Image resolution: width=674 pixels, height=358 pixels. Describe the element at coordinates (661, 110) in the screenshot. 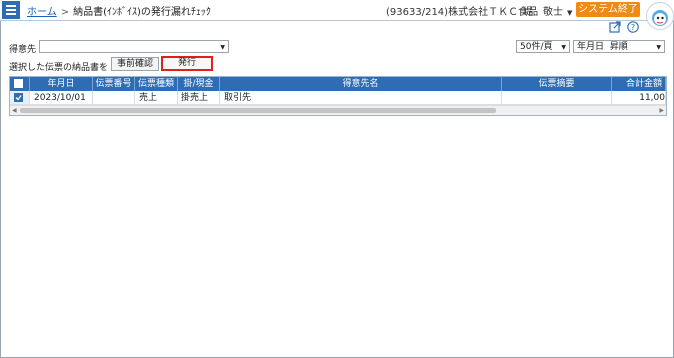

I see `scroll-right-icon: ▶` at that location.